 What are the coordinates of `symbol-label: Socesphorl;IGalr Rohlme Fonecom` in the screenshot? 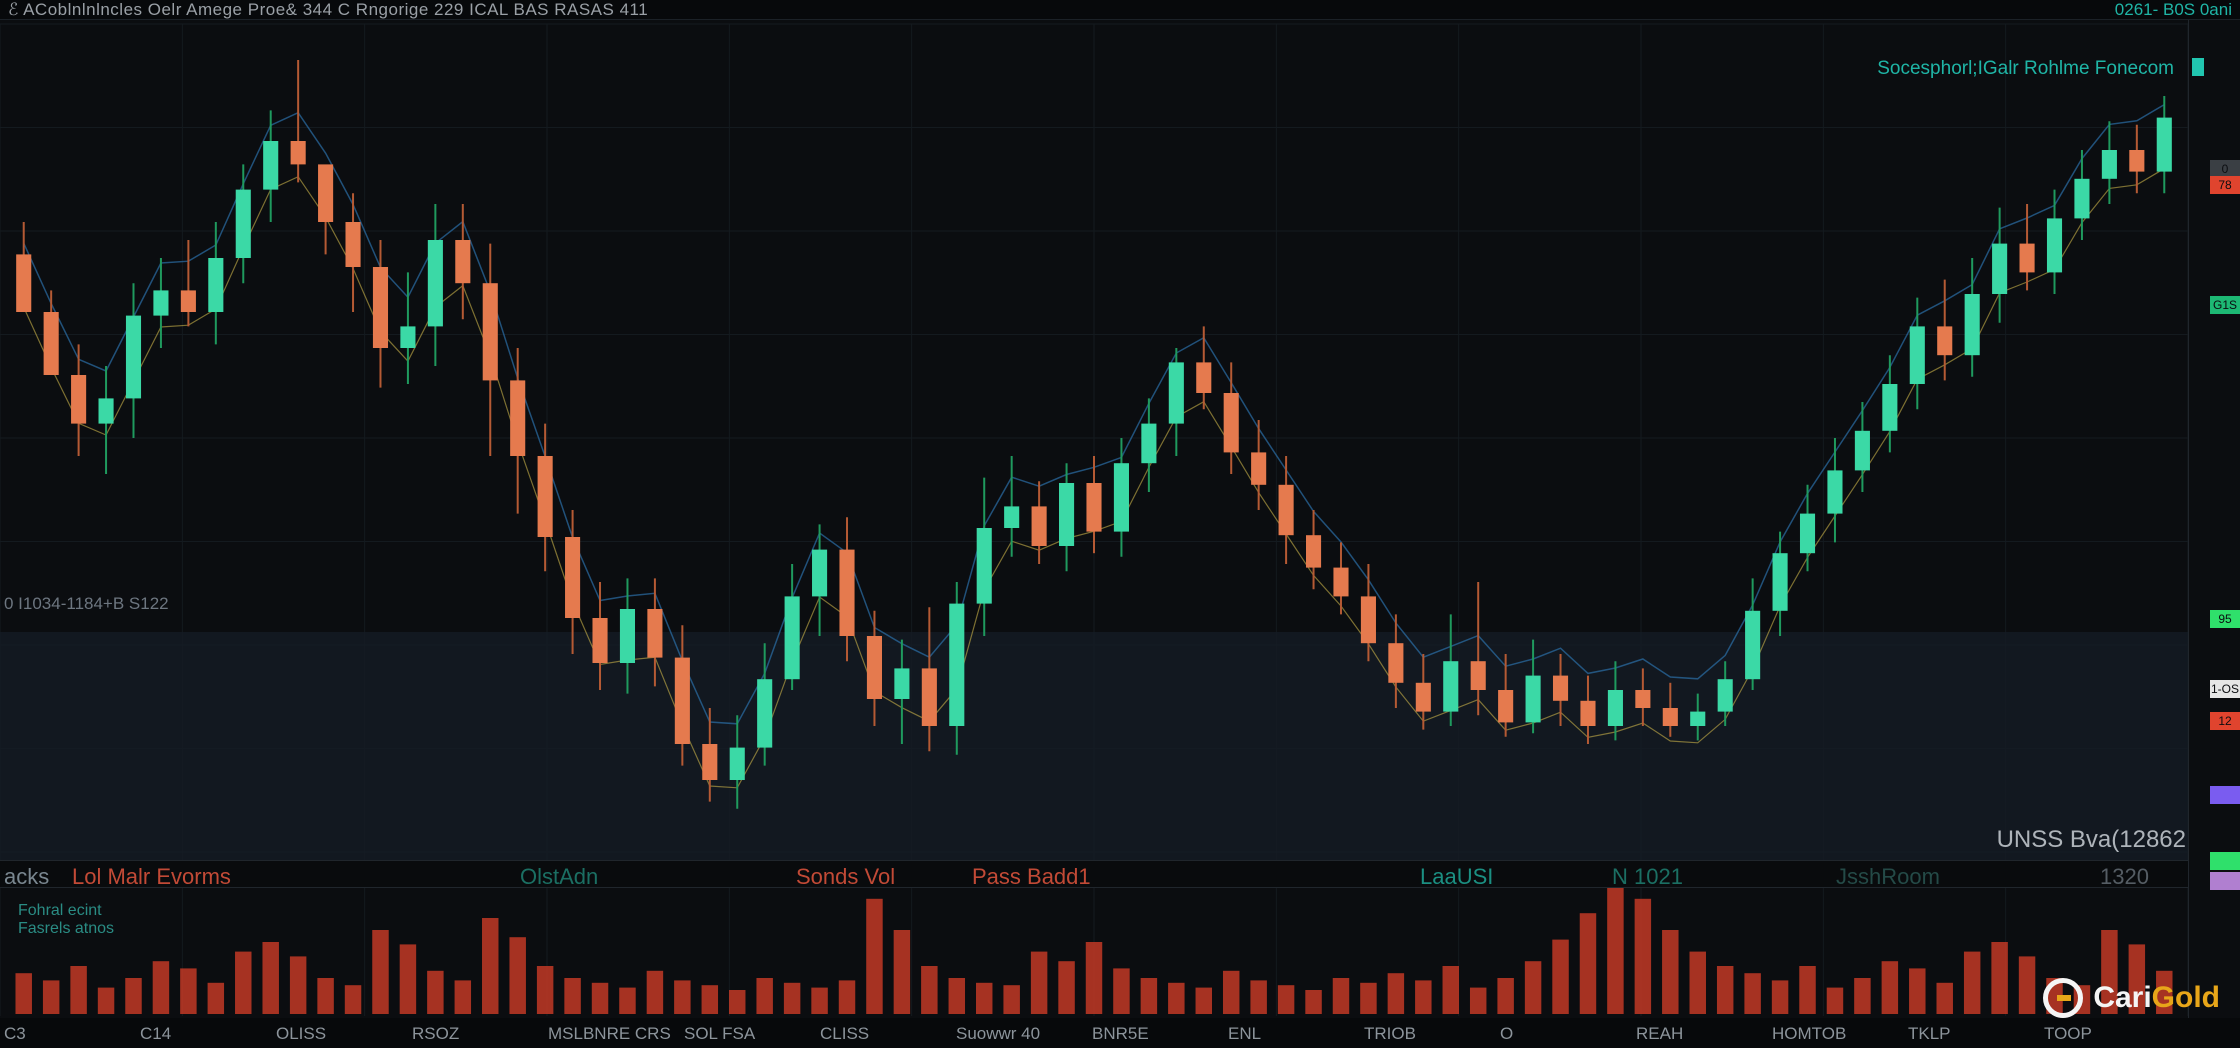 It's located at (2025, 69).